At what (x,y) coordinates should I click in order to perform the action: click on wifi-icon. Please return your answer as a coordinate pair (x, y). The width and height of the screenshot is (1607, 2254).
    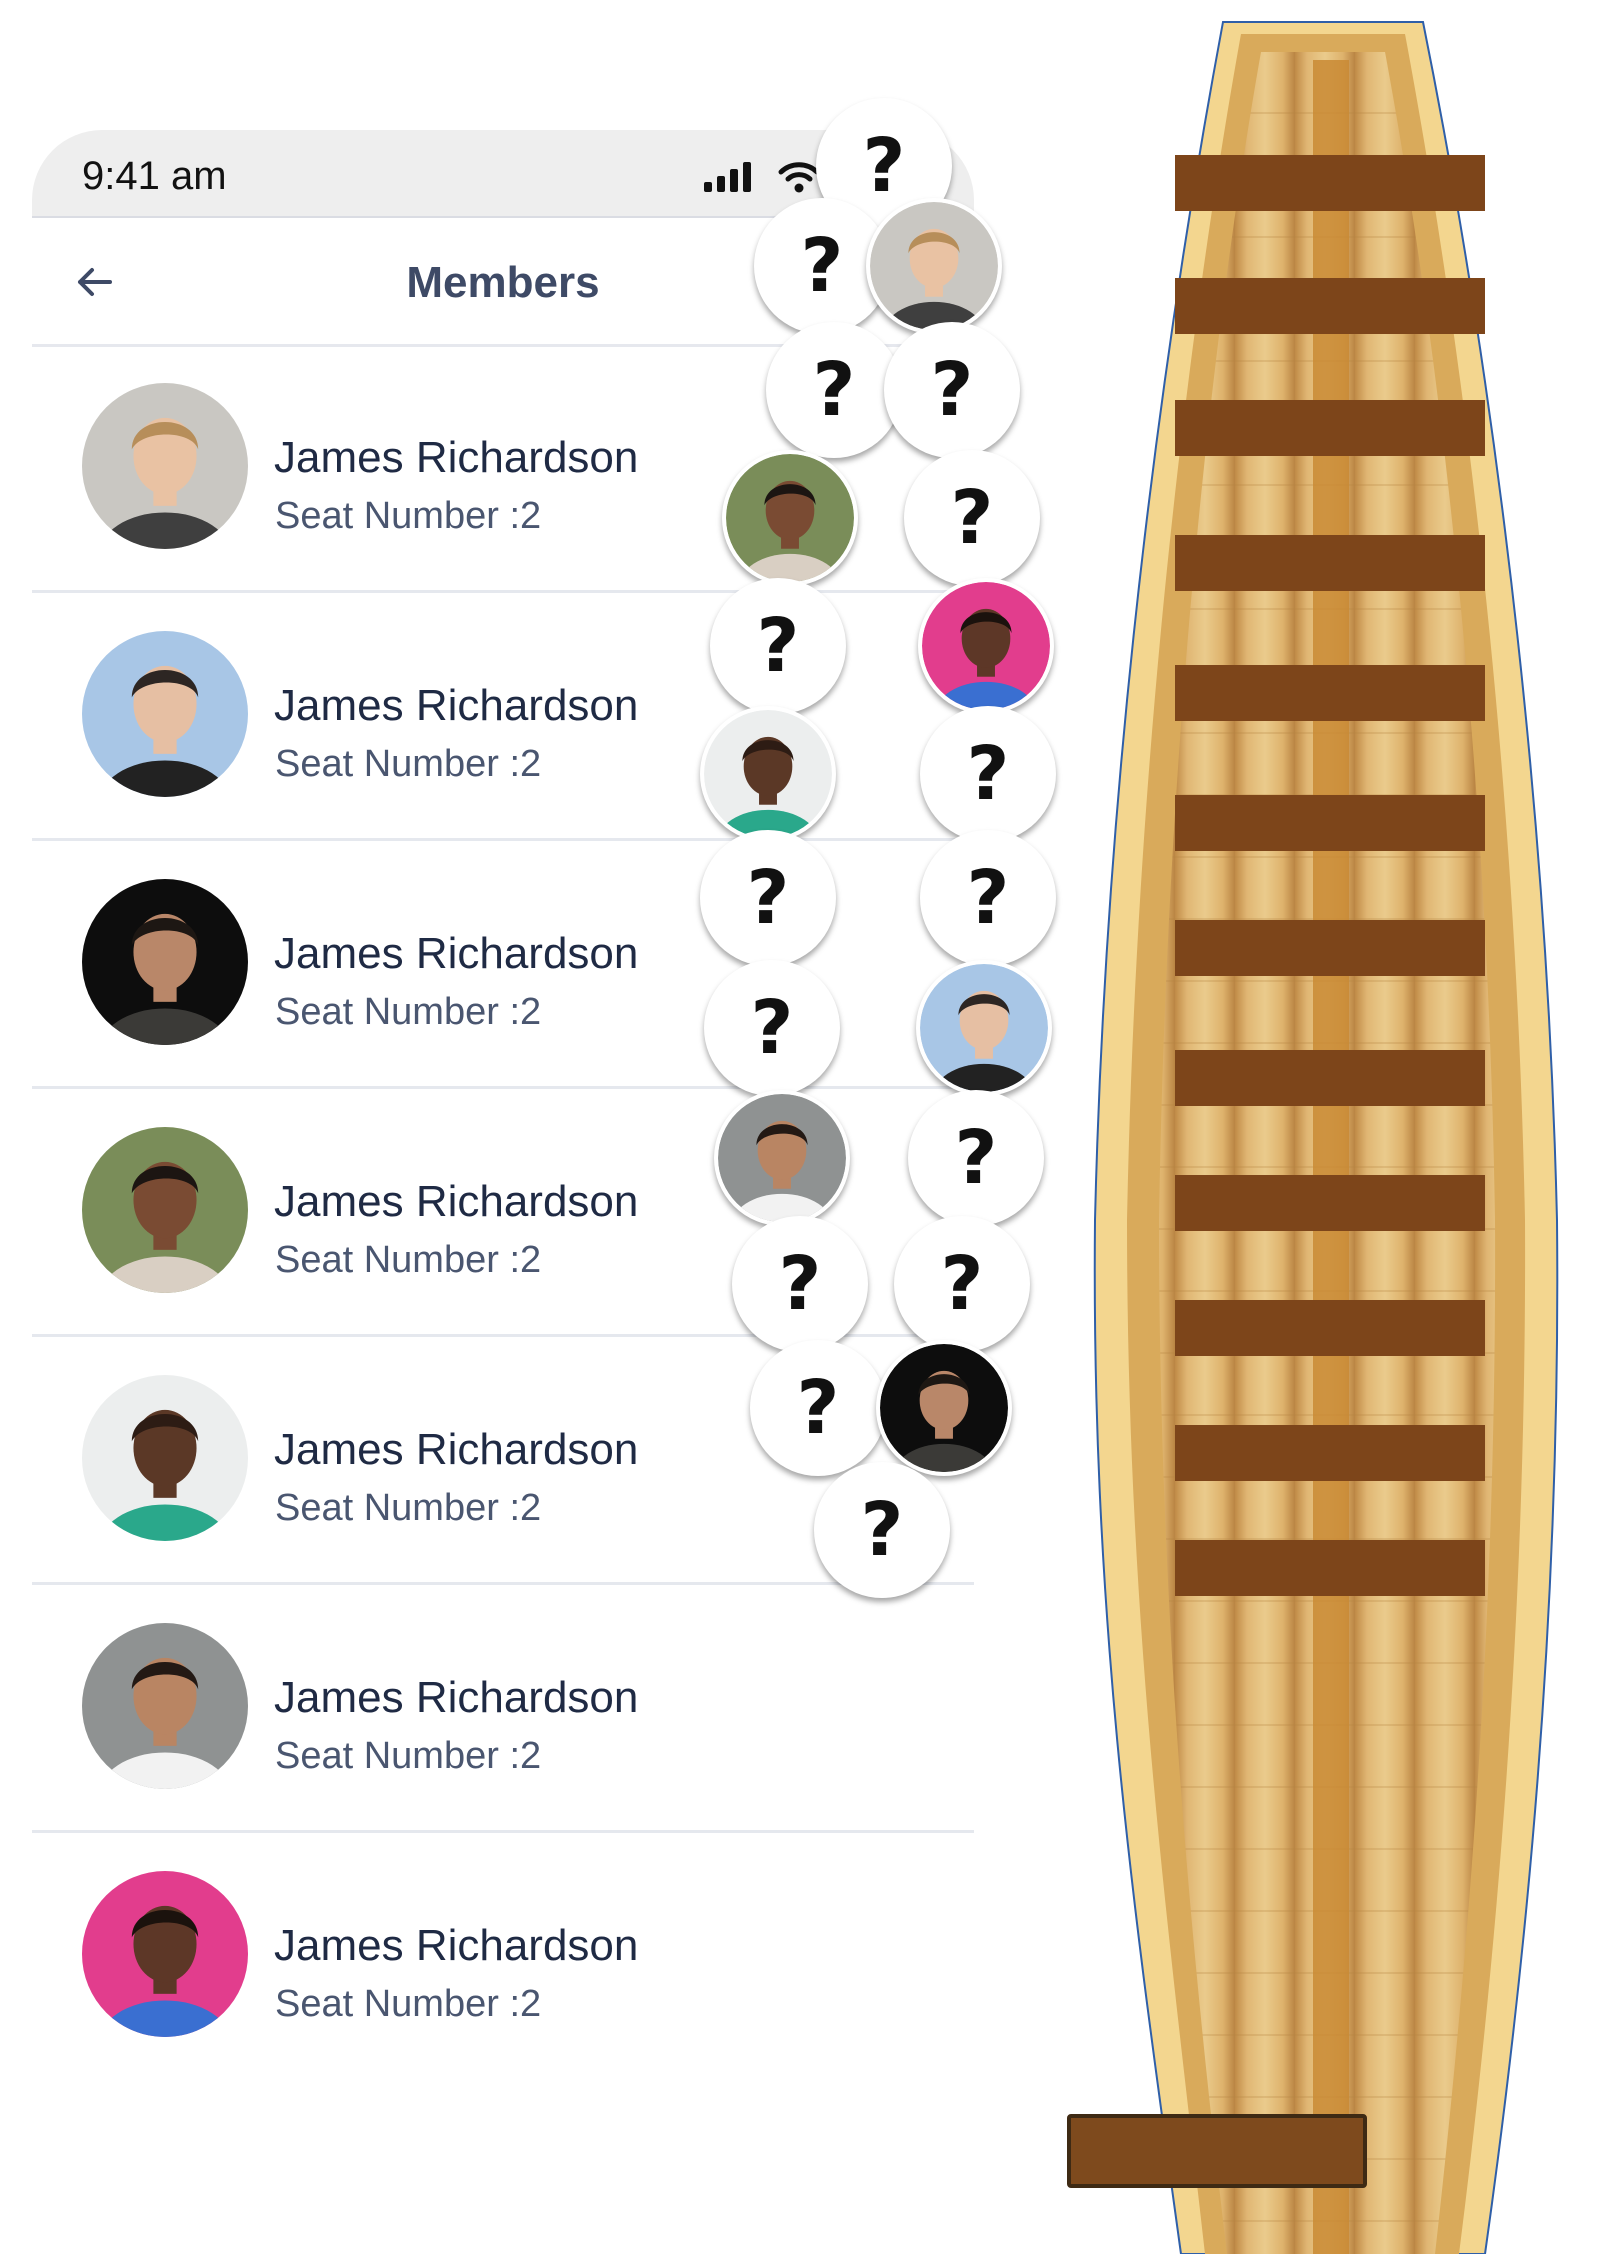
    Looking at the image, I should click on (799, 177).